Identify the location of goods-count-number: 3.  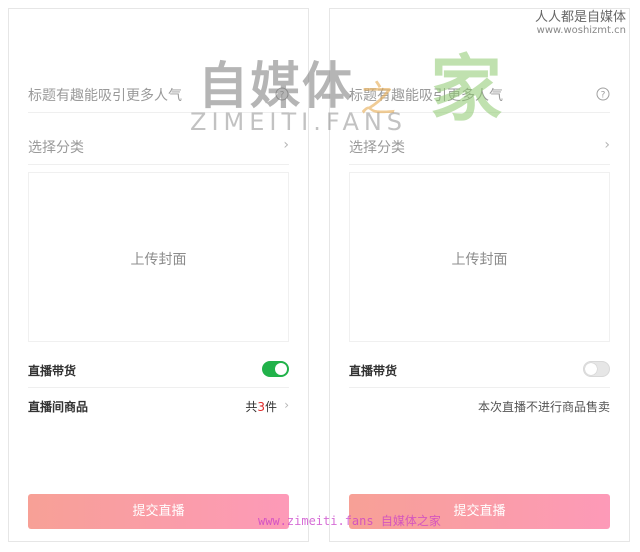
(261, 407).